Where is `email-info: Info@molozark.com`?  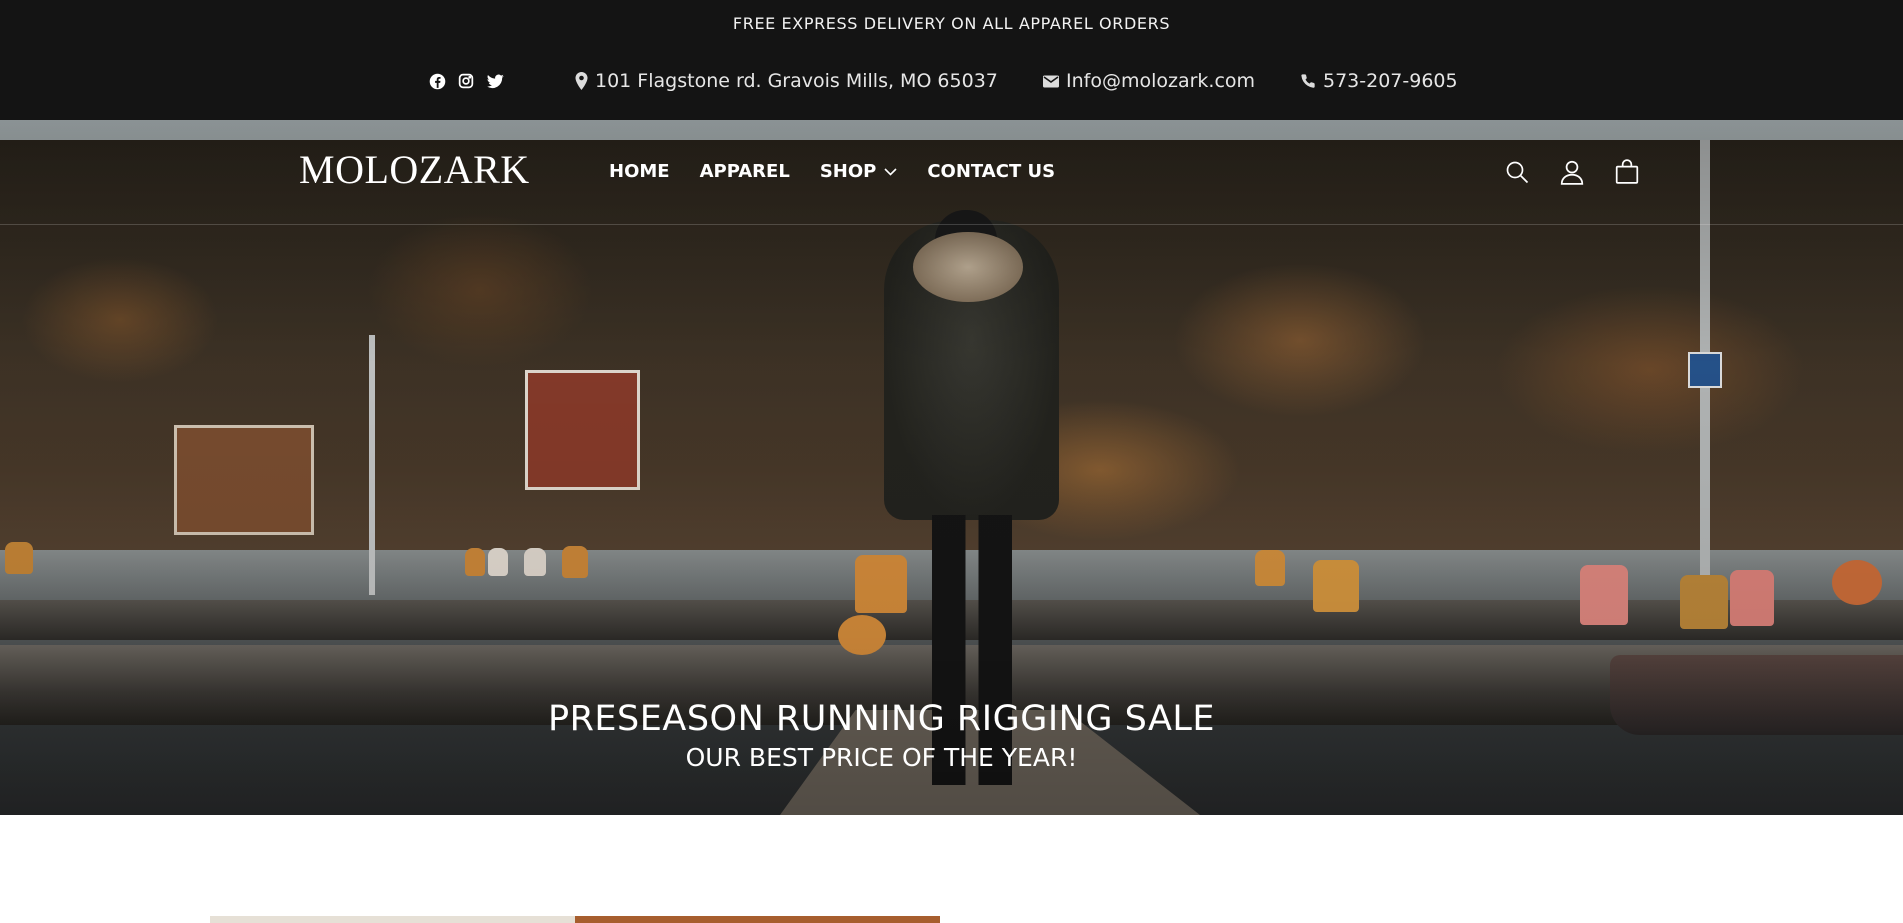 email-info: Info@molozark.com is located at coordinates (1149, 81).